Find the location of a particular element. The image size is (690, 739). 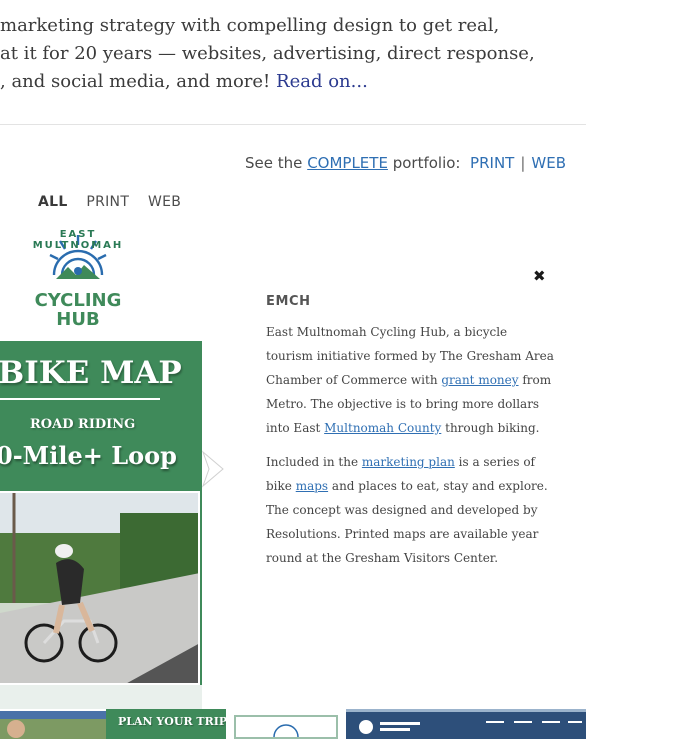

divider is located at coordinates (293, 124).